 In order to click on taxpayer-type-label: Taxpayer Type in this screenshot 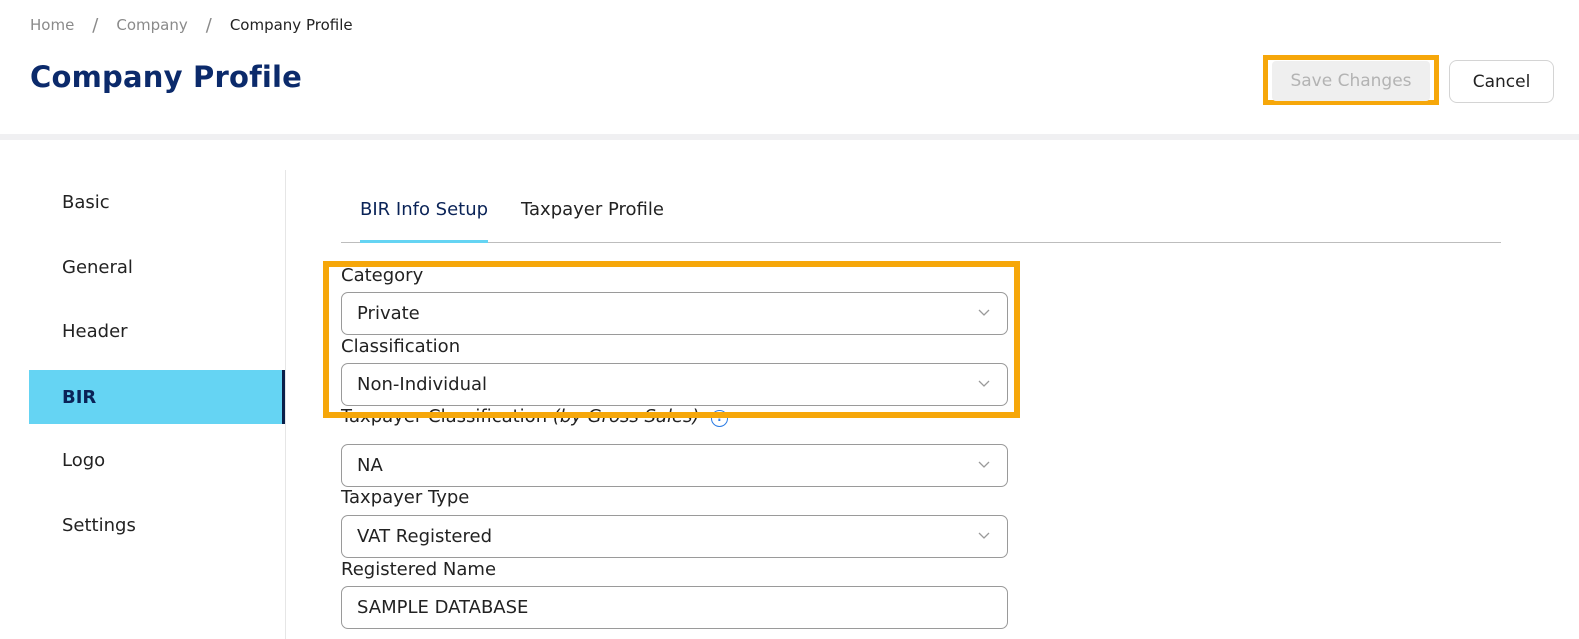, I will do `click(405, 497)`.